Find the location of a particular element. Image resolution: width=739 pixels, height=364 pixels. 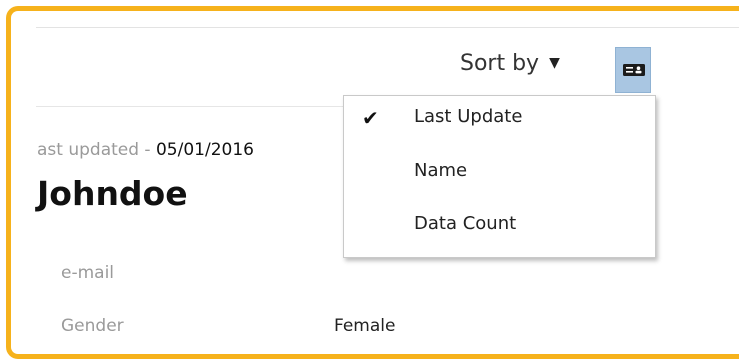

gender-value: Female is located at coordinates (365, 326).